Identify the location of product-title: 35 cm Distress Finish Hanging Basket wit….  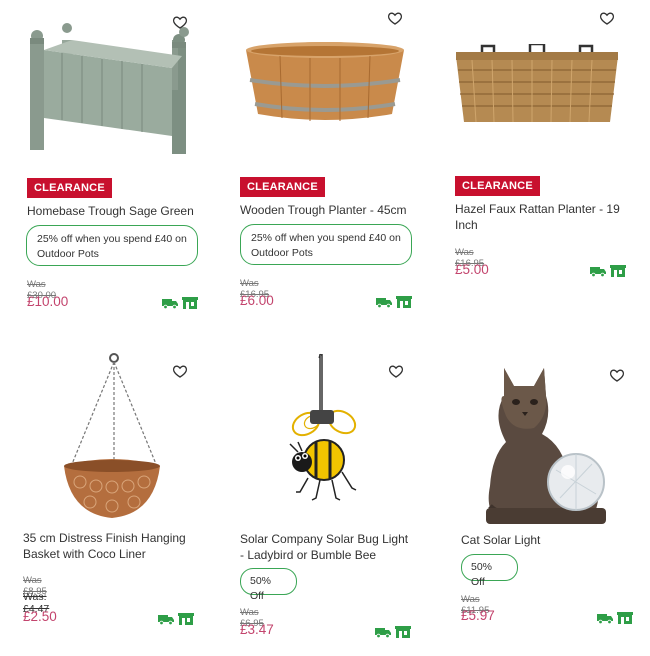
(113, 546).